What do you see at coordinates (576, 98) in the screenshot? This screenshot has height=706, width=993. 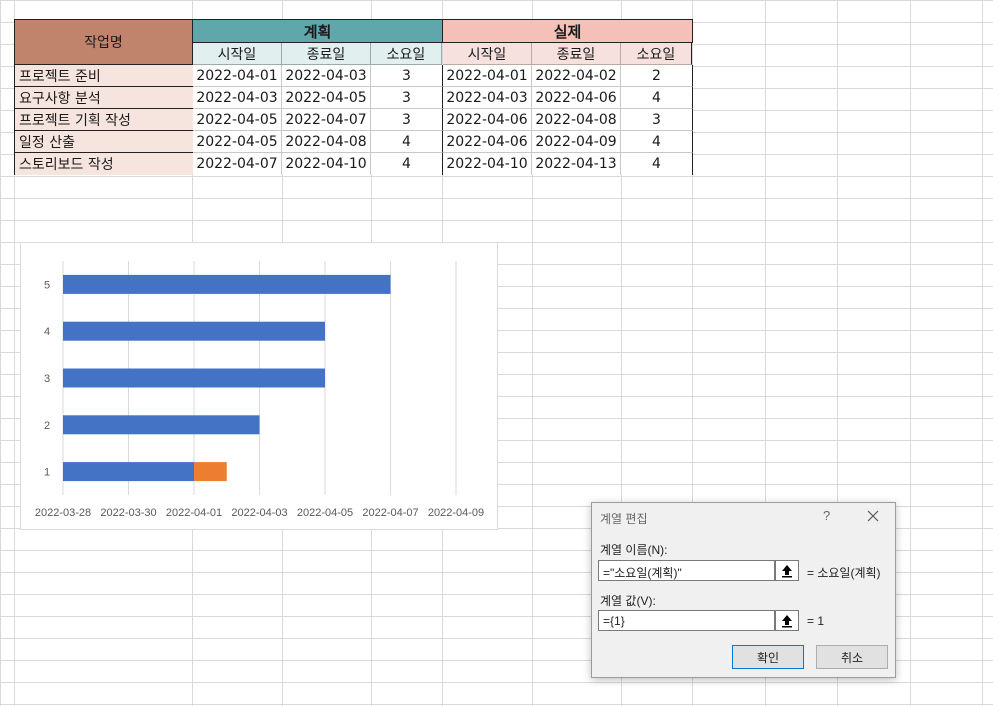 I see `actual-end-cell: 2022-04-06` at bounding box center [576, 98].